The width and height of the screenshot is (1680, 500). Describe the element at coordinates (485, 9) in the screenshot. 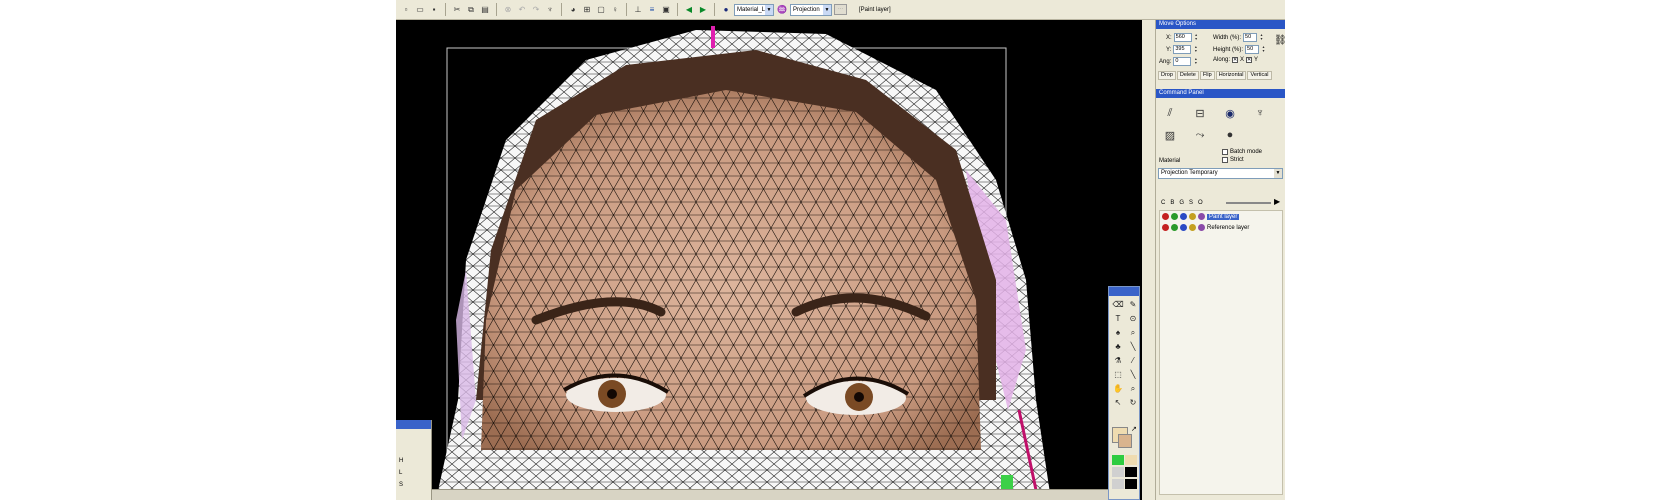

I see `paste-icon: ▤` at that location.